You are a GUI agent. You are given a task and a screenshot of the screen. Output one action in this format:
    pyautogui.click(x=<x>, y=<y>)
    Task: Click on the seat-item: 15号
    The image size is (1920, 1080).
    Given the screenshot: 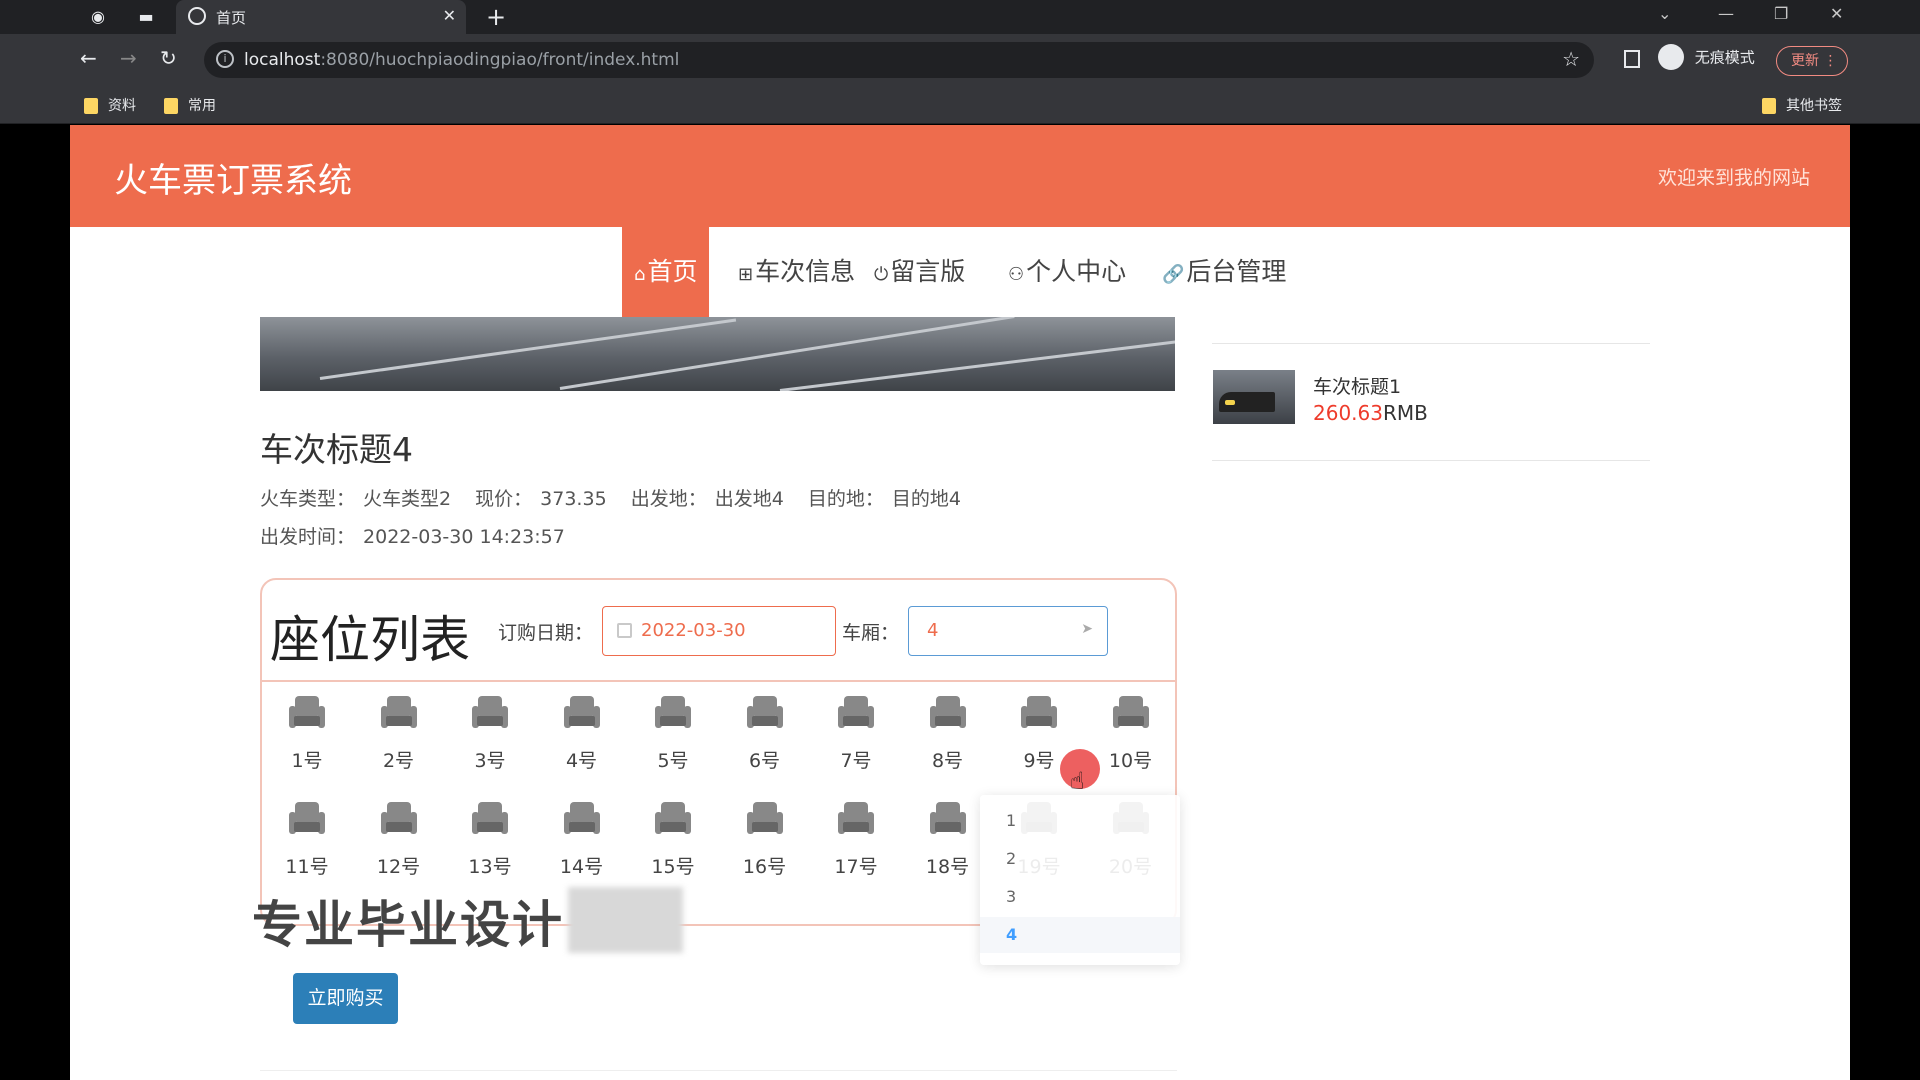 What is the action you would take?
    pyautogui.click(x=673, y=847)
    